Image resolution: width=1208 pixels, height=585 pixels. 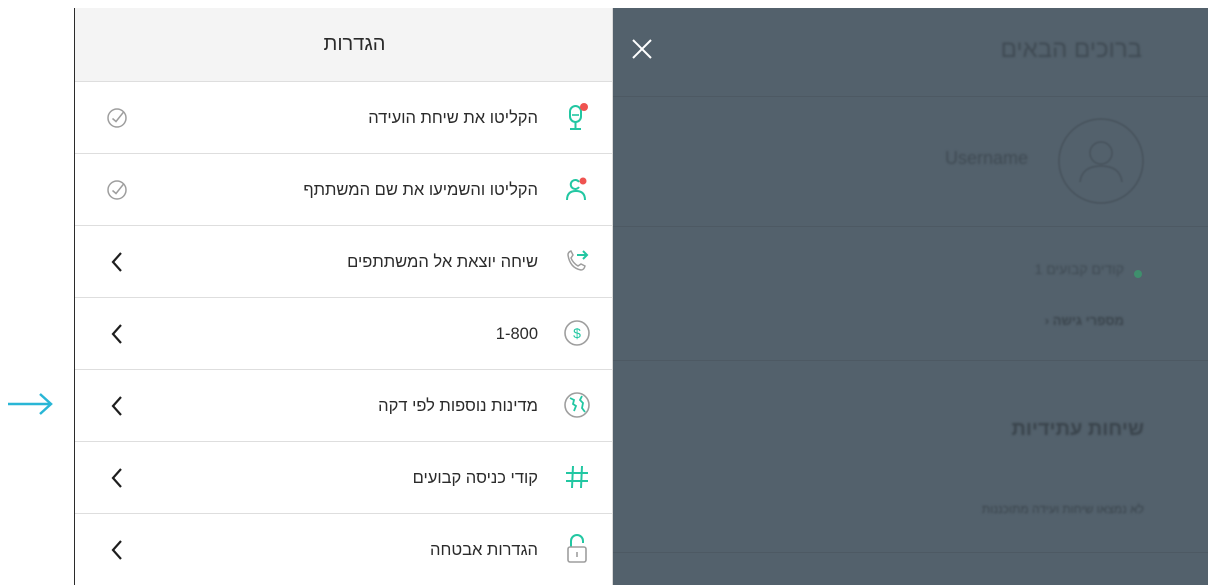 I want to click on setting-label: שיחה יוצאת אל המשתתפים, so click(x=442, y=262).